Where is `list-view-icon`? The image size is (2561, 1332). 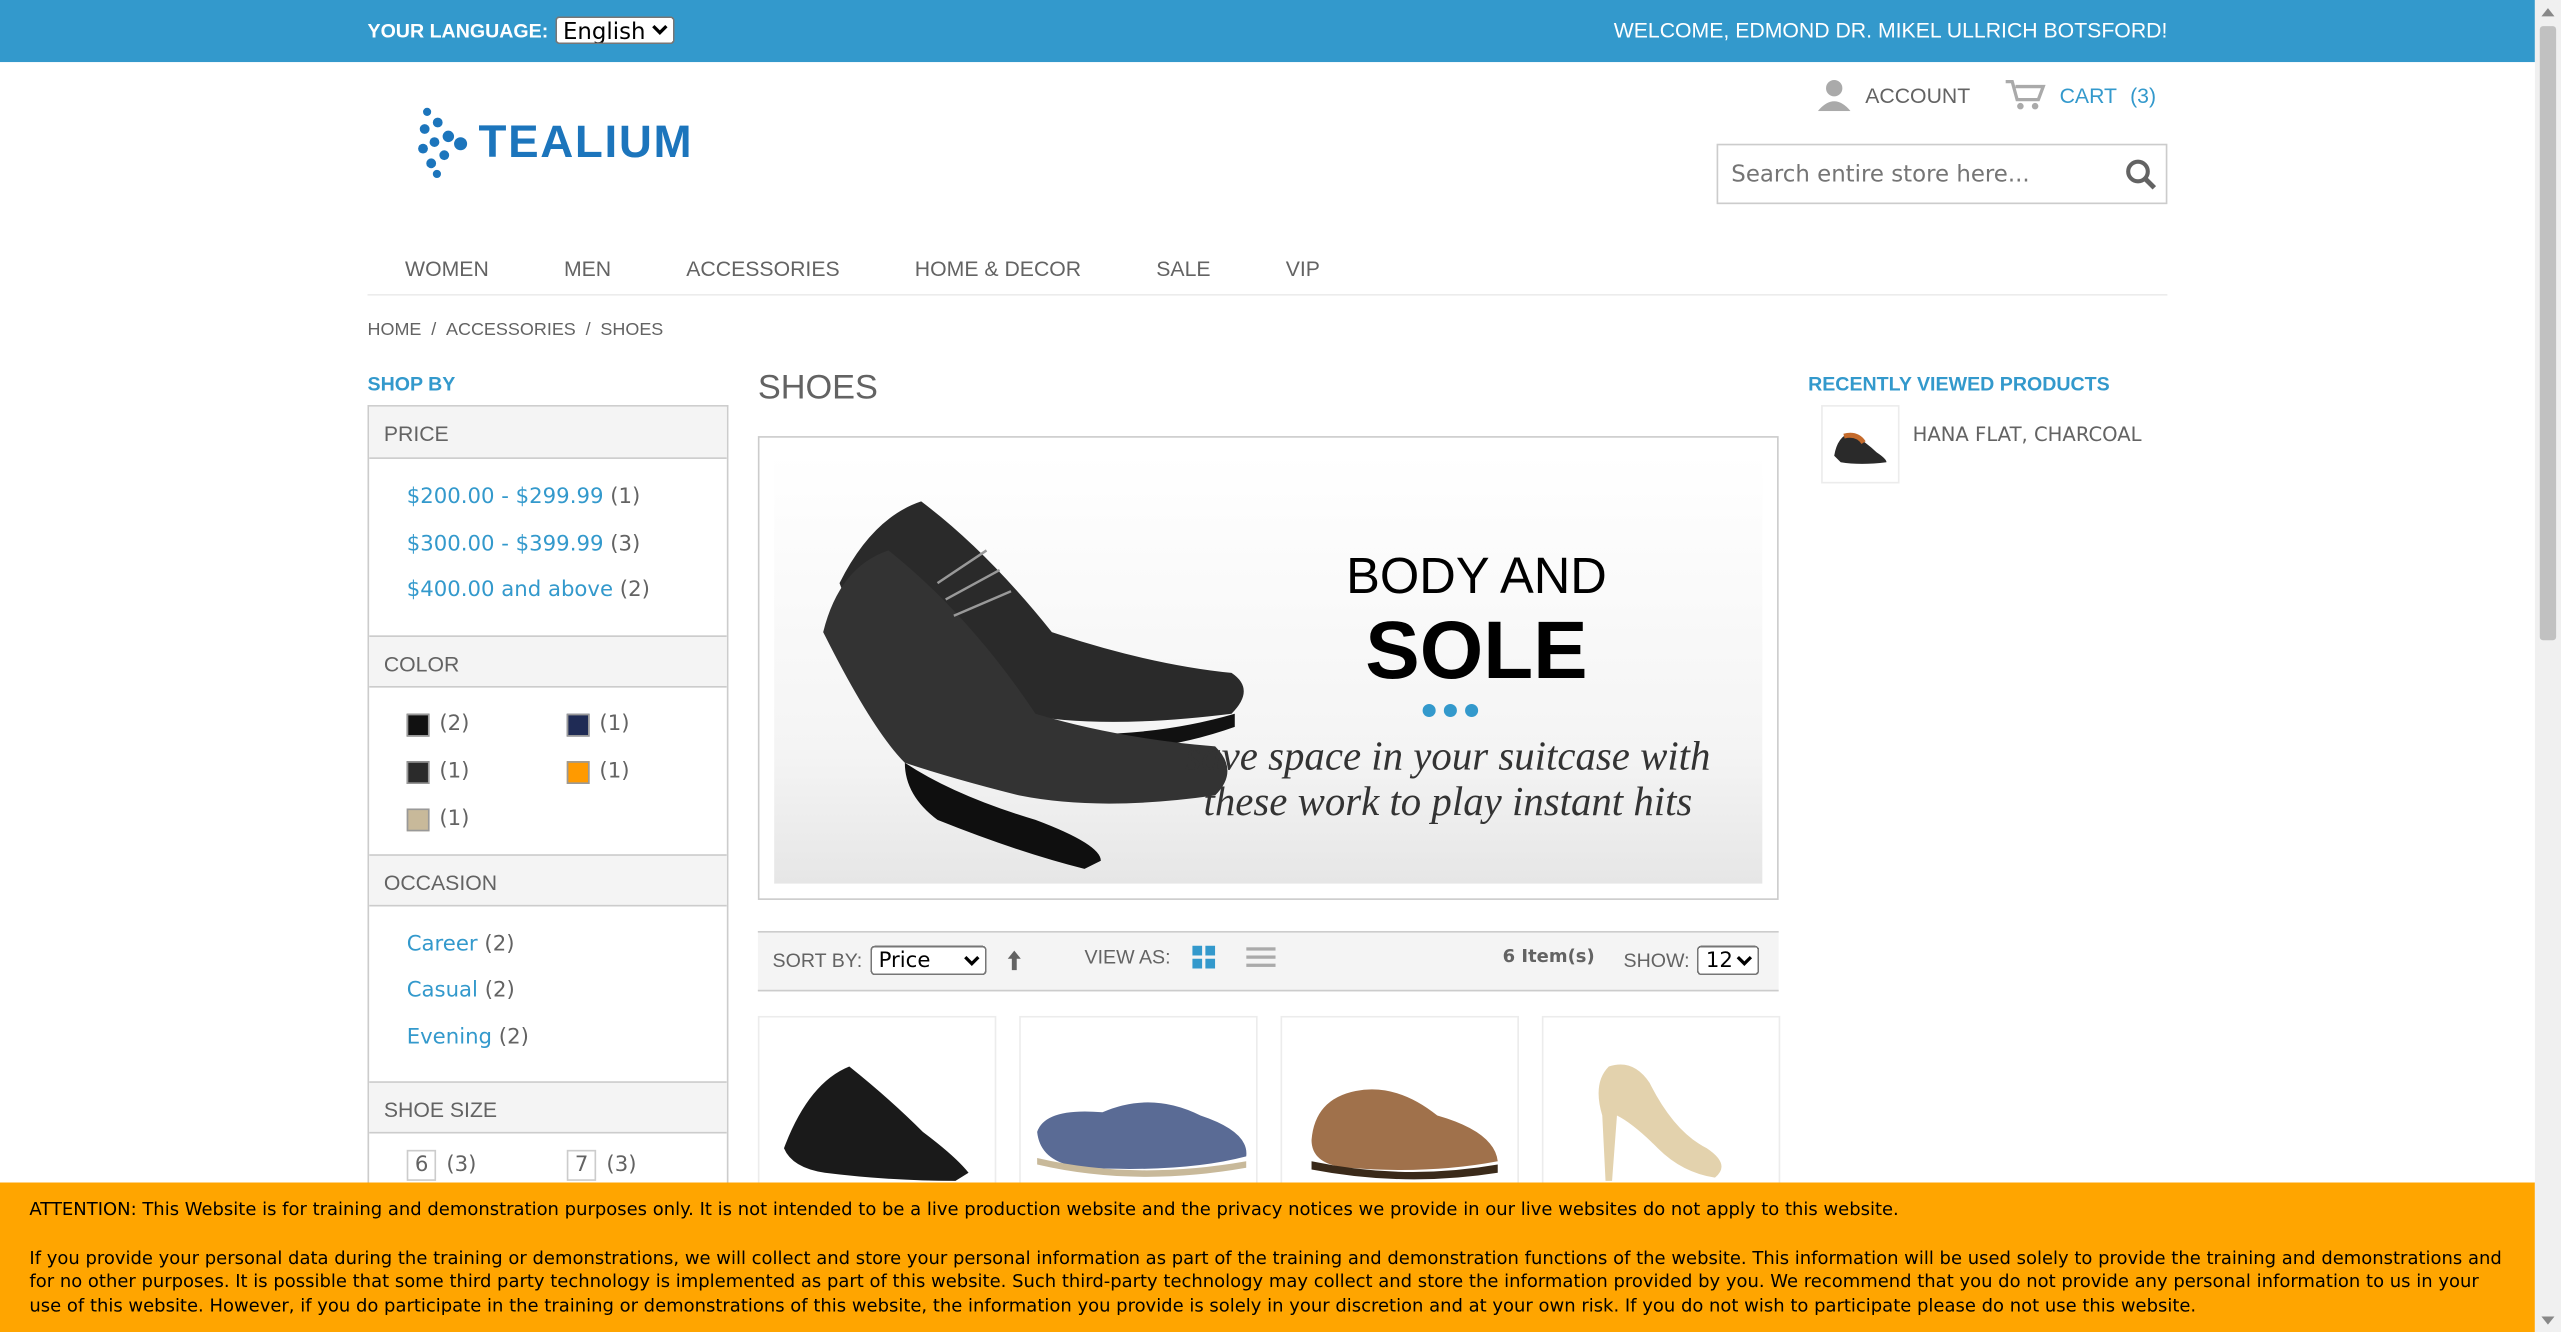
list-view-icon is located at coordinates (1260, 957).